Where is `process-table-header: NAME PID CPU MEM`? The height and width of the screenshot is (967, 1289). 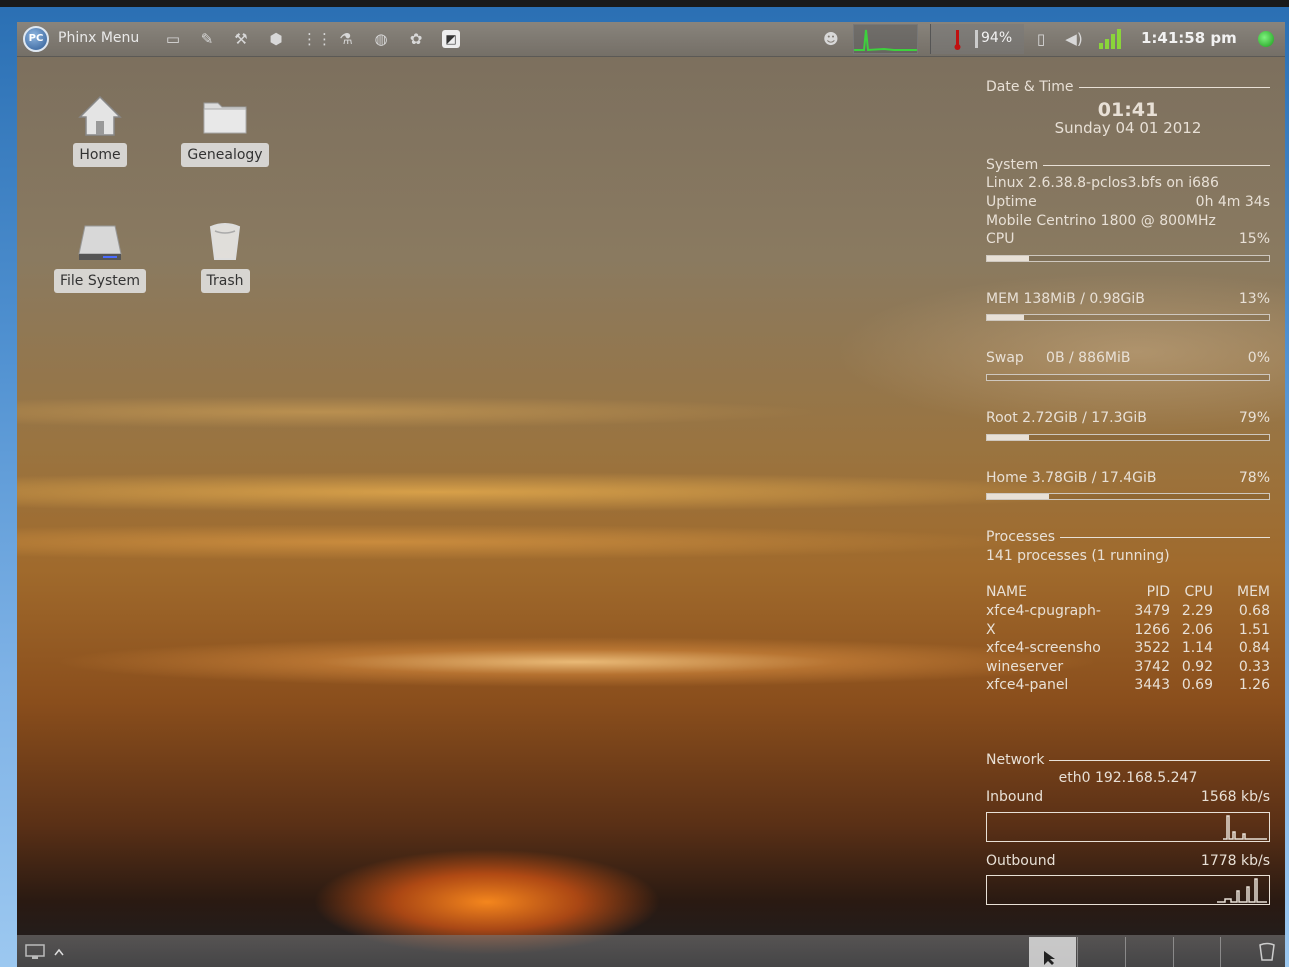 process-table-header: NAME PID CPU MEM is located at coordinates (1128, 592).